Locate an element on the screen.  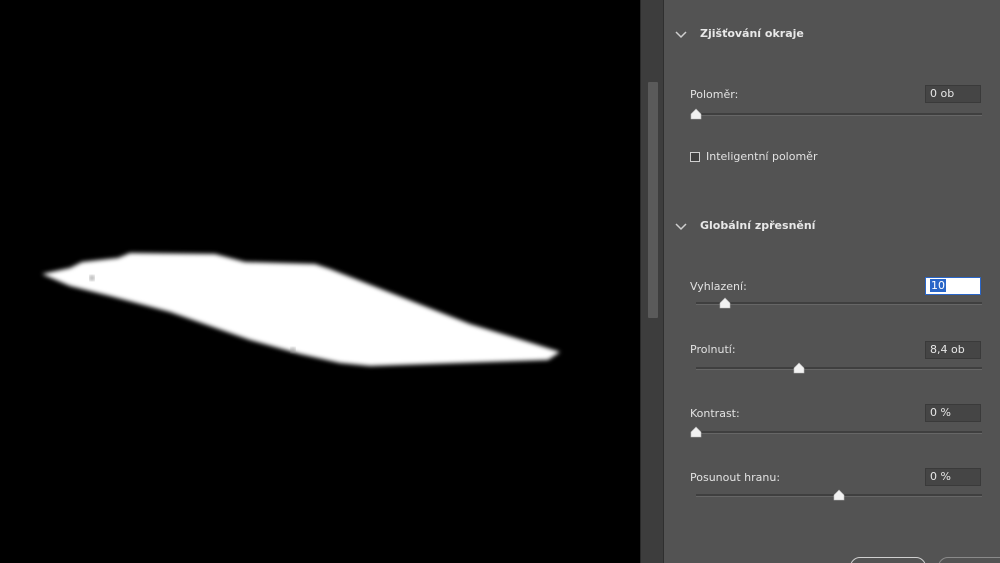
edge-detection-title: Zjišťování okraje is located at coordinates (752, 33).